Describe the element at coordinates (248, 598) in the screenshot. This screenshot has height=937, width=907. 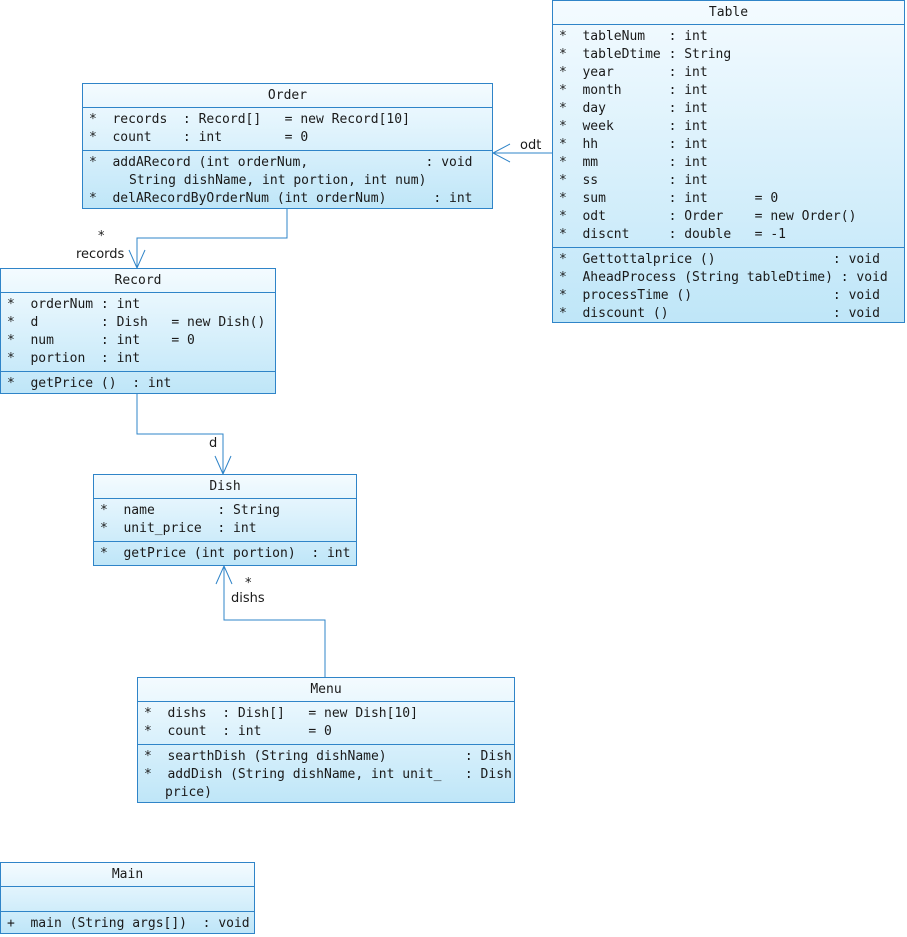
I see `dishs-role-label: dishs` at that location.